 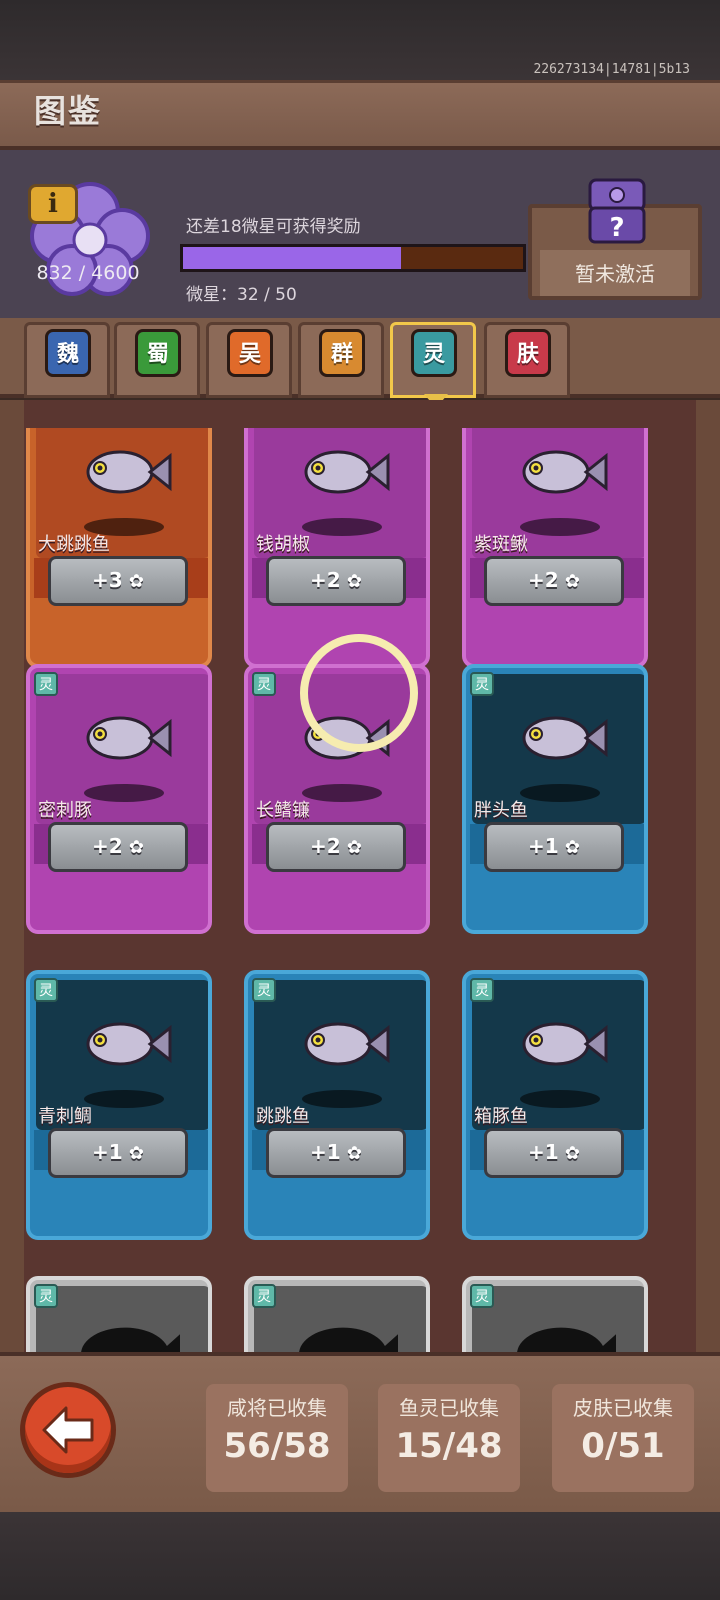 What do you see at coordinates (12, 876) in the screenshot?
I see `frame-left` at bounding box center [12, 876].